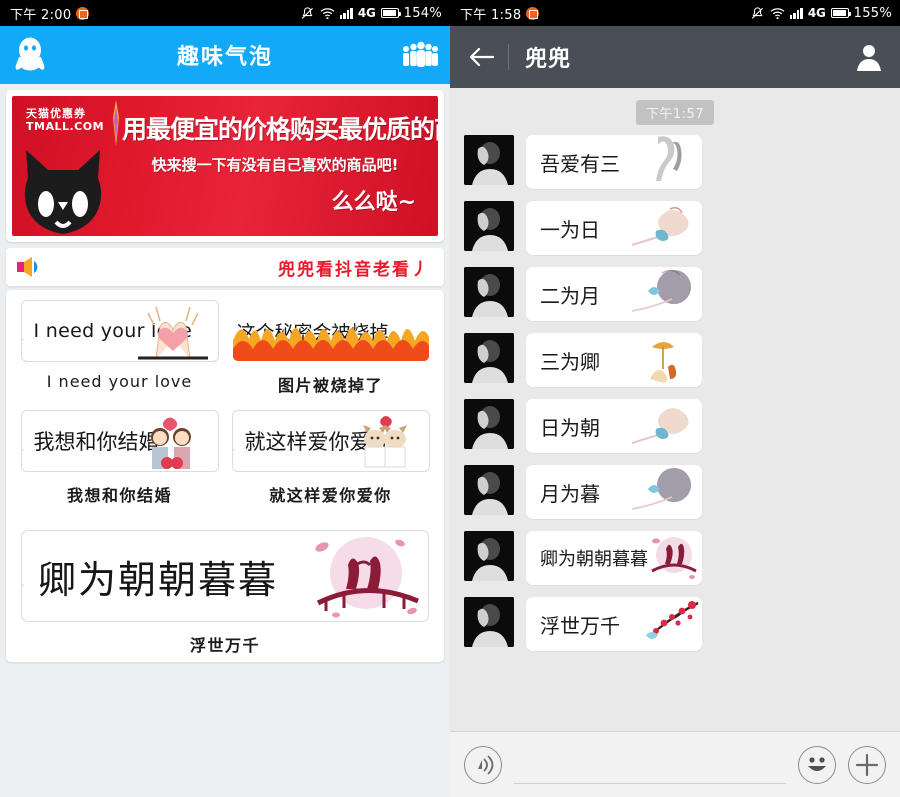 This screenshot has width=900, height=797. Describe the element at coordinates (330, 385) in the screenshot. I see `sticker-caption: 图片被烧掉了` at that location.